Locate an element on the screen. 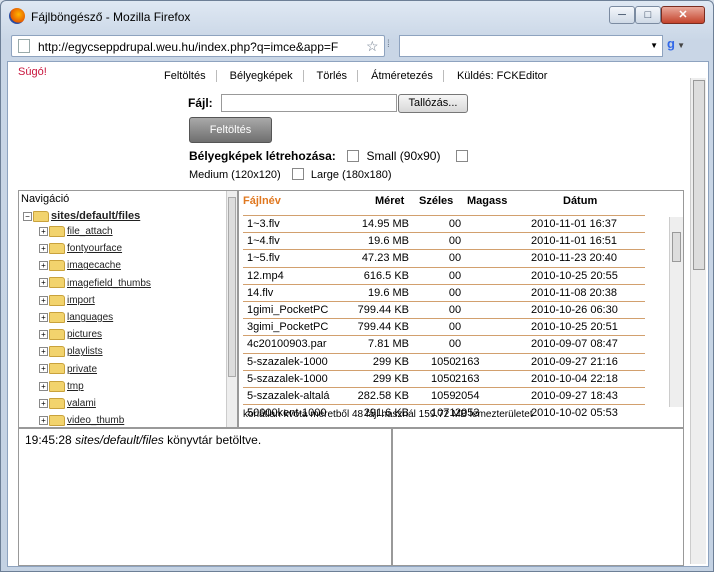 This screenshot has width=714, height=572. tree-folder-item: + private is located at coordinates (68, 371).